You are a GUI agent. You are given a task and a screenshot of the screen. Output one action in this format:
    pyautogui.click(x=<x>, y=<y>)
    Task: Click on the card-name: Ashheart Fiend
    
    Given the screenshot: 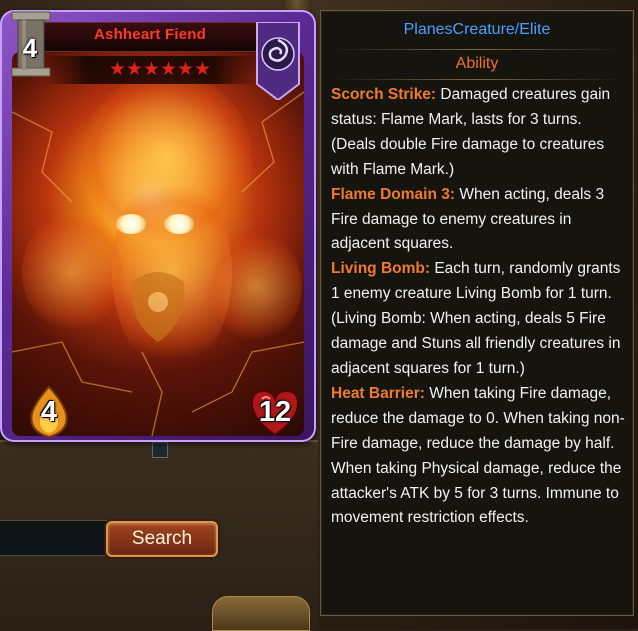 What is the action you would take?
    pyautogui.click(x=150, y=34)
    